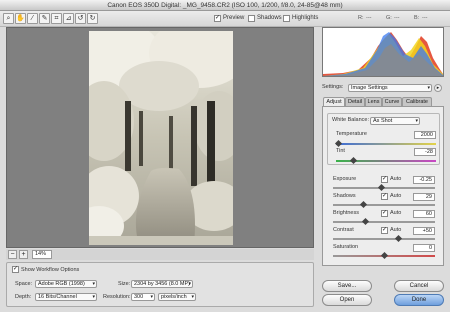  What do you see at coordinates (143, 297) in the screenshot?
I see `resolution-field: 300` at bounding box center [143, 297].